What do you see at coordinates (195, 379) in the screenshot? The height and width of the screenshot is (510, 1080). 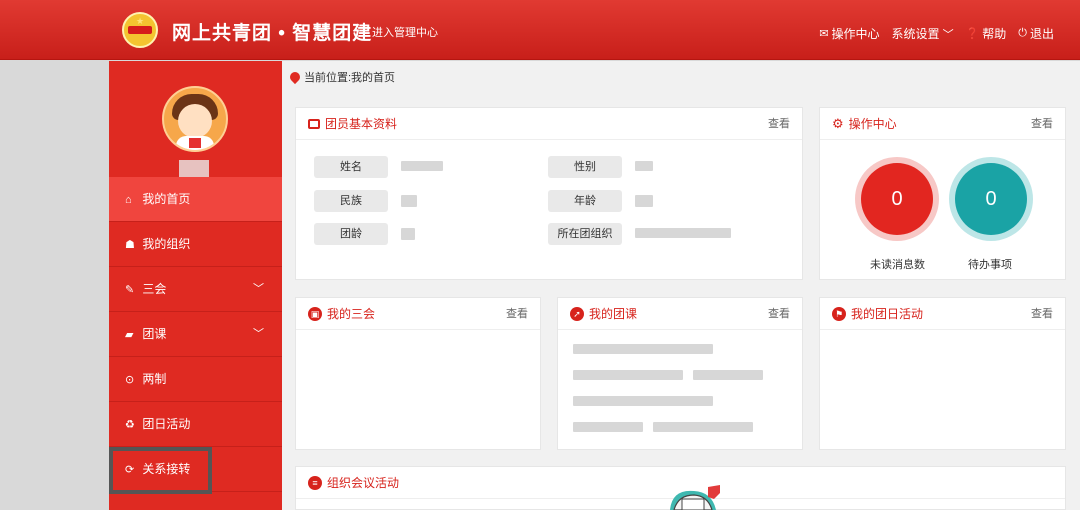 I see `sidebar-item-two-systems: ⊙ 两制` at bounding box center [195, 379].